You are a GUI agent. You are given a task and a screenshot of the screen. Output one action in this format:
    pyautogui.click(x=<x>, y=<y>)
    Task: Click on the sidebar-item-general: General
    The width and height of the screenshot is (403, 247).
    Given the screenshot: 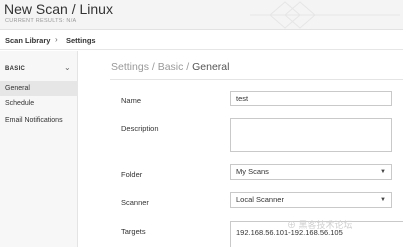 What is the action you would take?
    pyautogui.click(x=39, y=88)
    